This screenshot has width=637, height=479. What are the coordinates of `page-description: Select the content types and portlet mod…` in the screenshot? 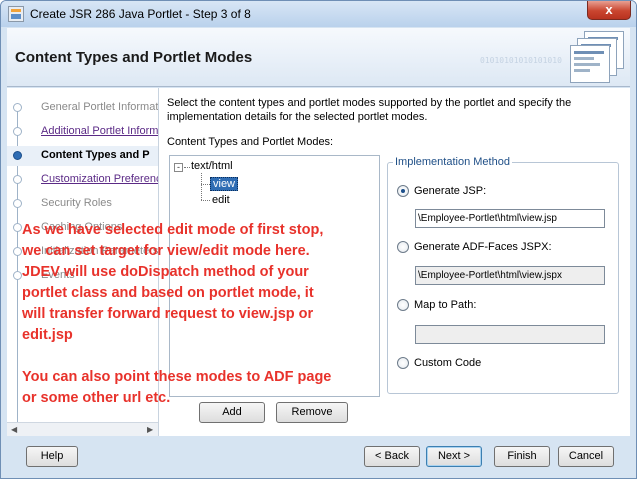 It's located at (369, 110).